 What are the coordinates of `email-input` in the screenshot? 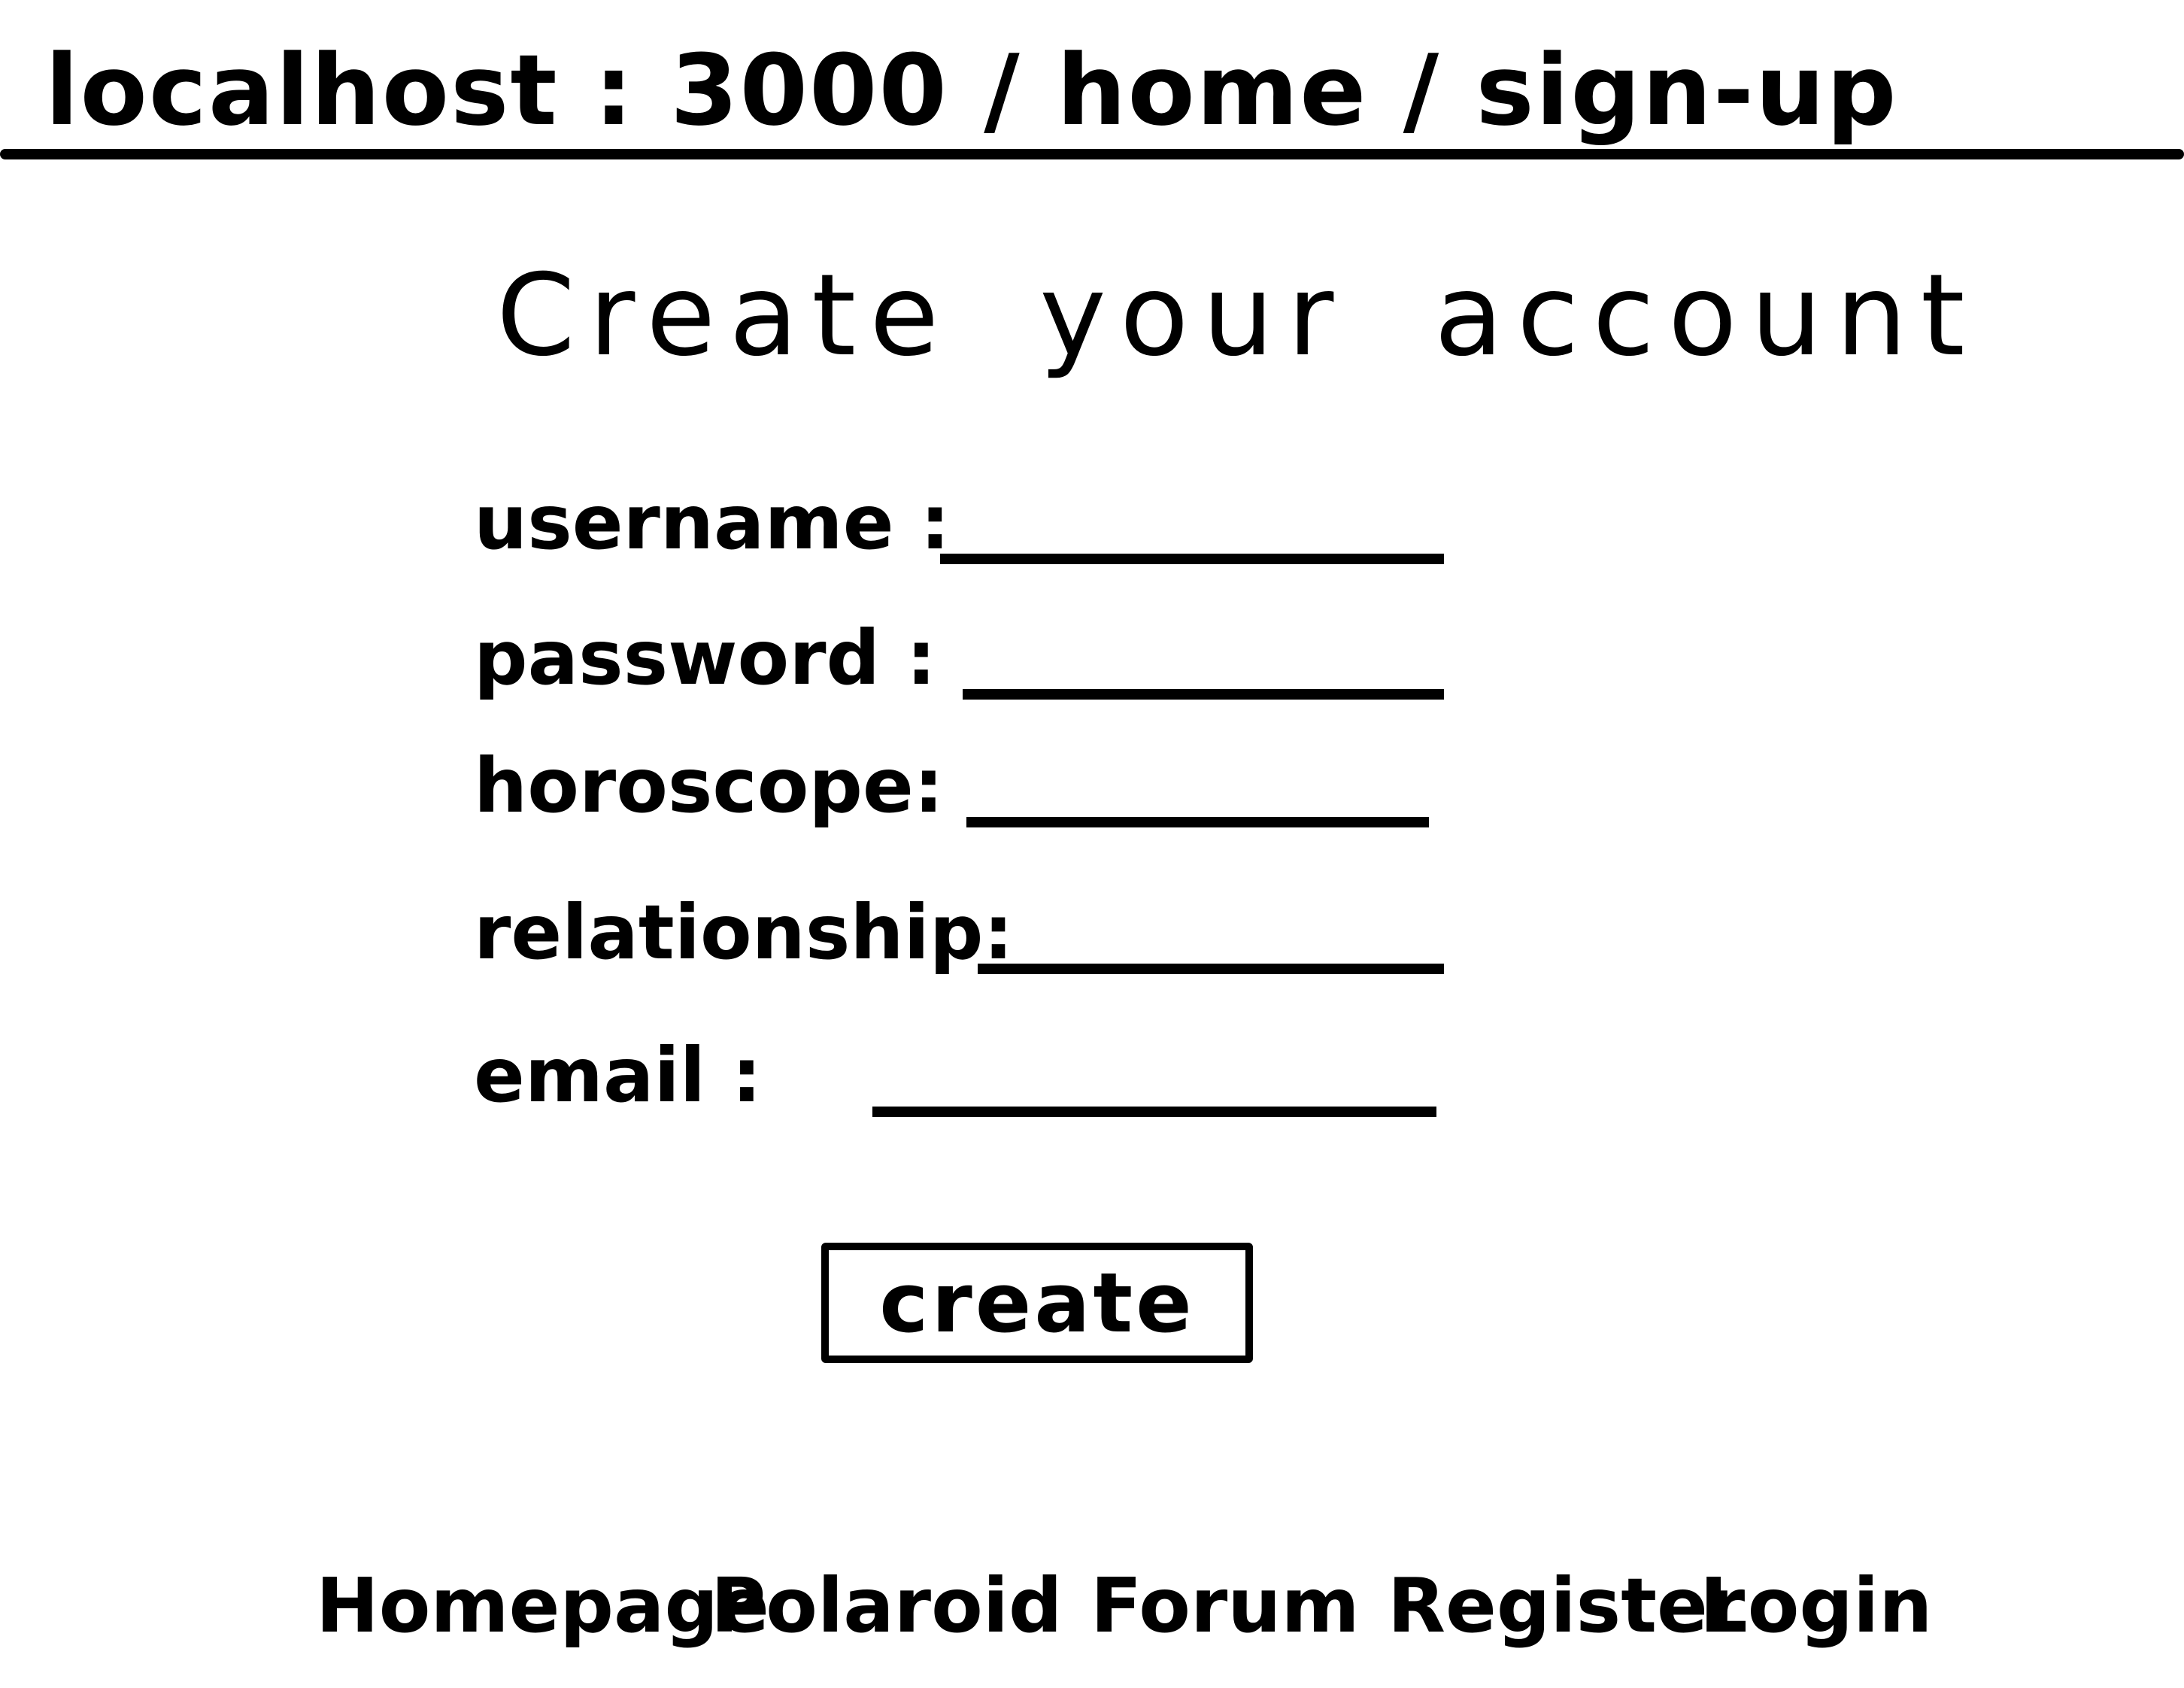 It's located at (1154, 1079).